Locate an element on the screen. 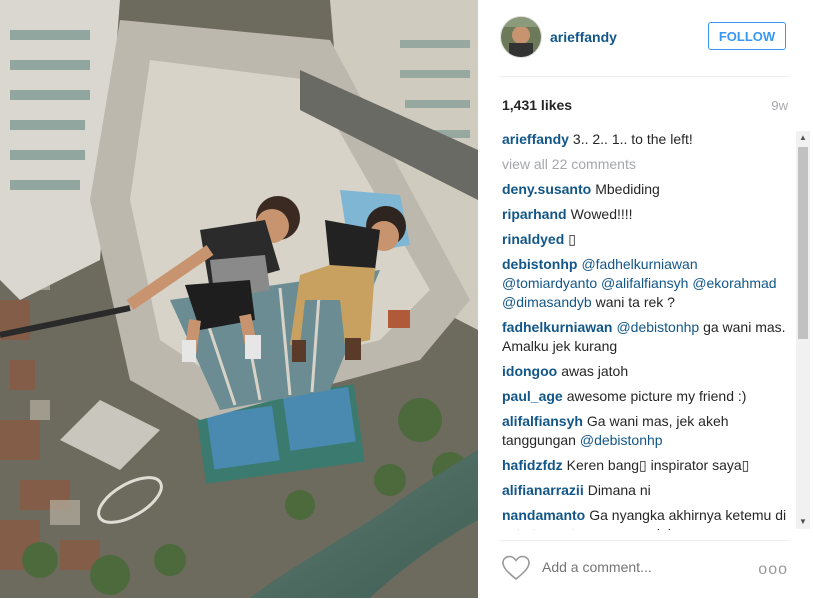 The height and width of the screenshot is (599, 813). comment-mention: @dimasandyb is located at coordinates (547, 302).